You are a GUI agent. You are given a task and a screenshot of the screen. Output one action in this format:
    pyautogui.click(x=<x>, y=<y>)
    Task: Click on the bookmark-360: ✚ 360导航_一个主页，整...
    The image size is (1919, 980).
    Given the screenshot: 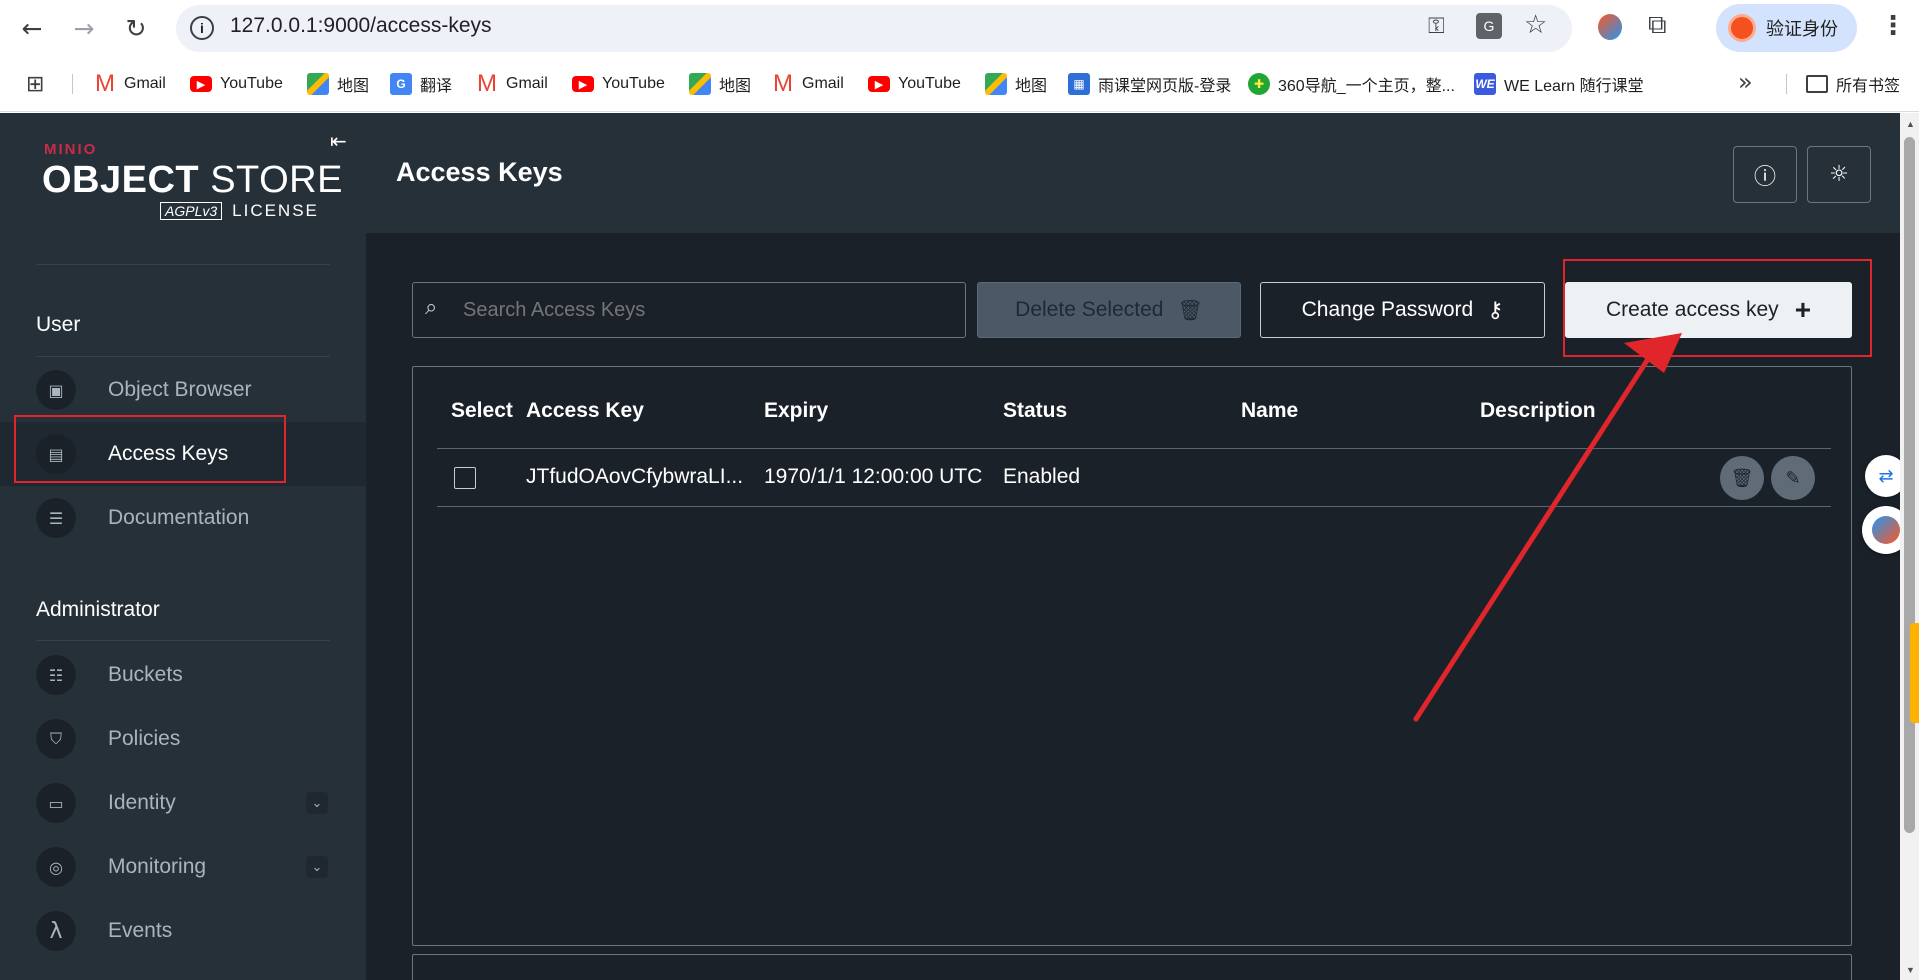 What is the action you would take?
    pyautogui.click(x=1351, y=84)
    